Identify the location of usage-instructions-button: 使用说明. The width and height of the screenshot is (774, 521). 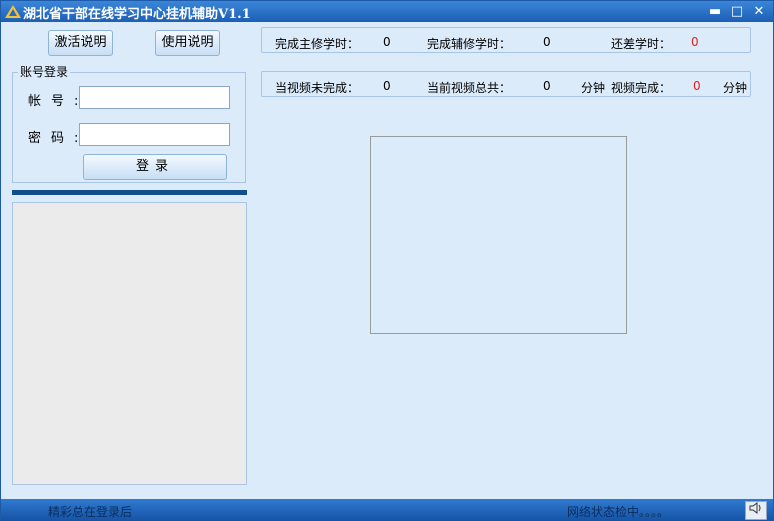
(187, 43).